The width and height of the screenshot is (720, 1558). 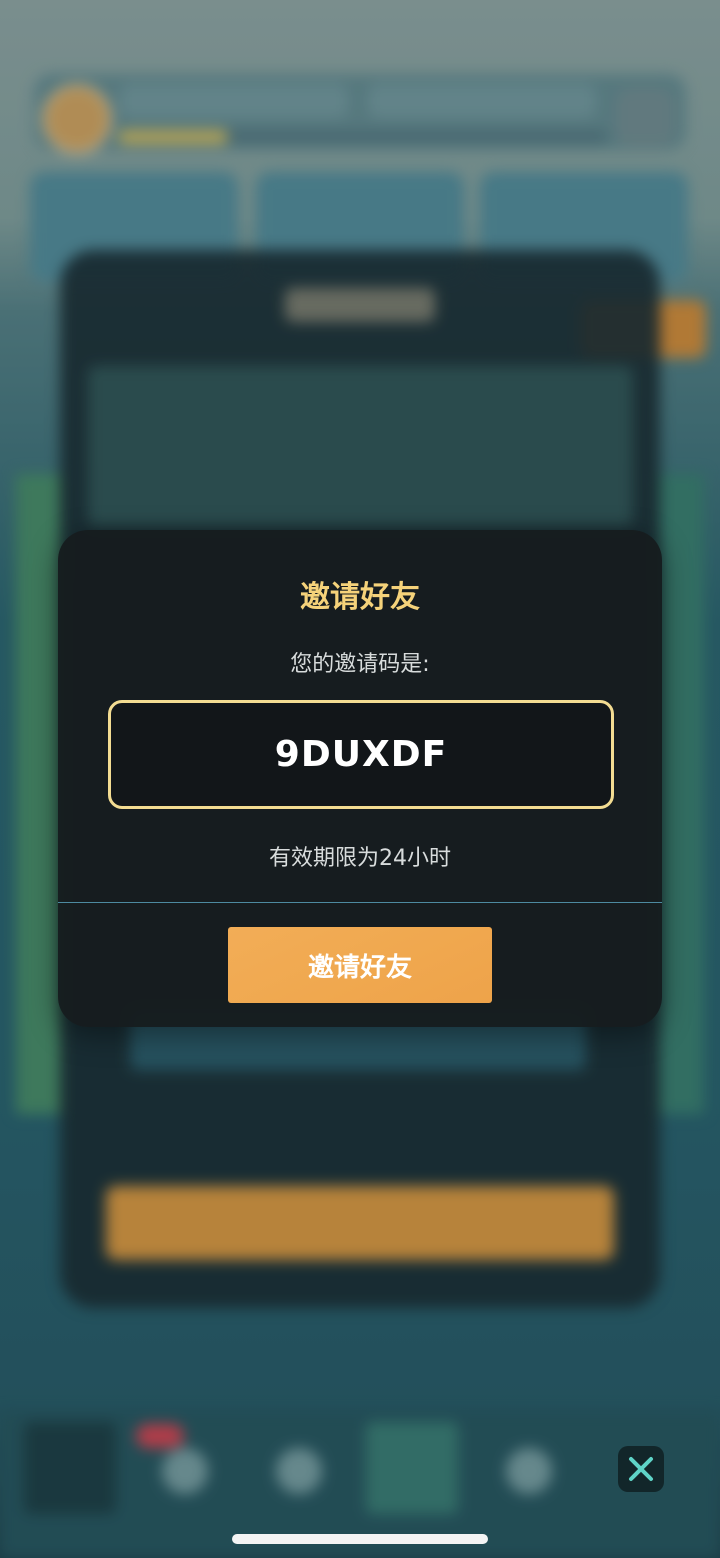 I want to click on close-icon, so click(x=641, y=1469).